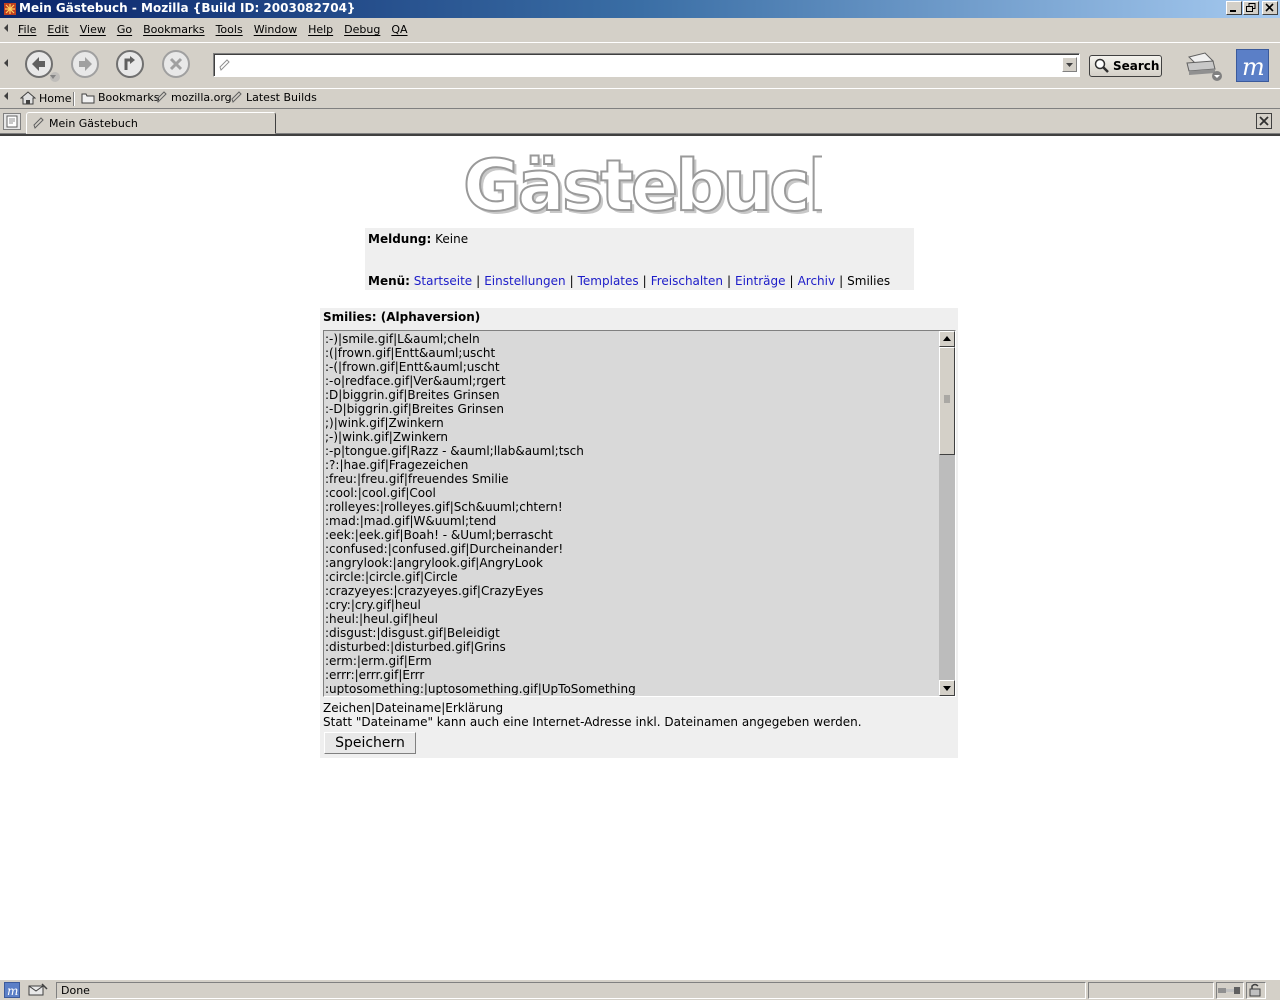 The image size is (1280, 1000). Describe the element at coordinates (57, 29) in the screenshot. I see `menu-edit: Edit` at that location.